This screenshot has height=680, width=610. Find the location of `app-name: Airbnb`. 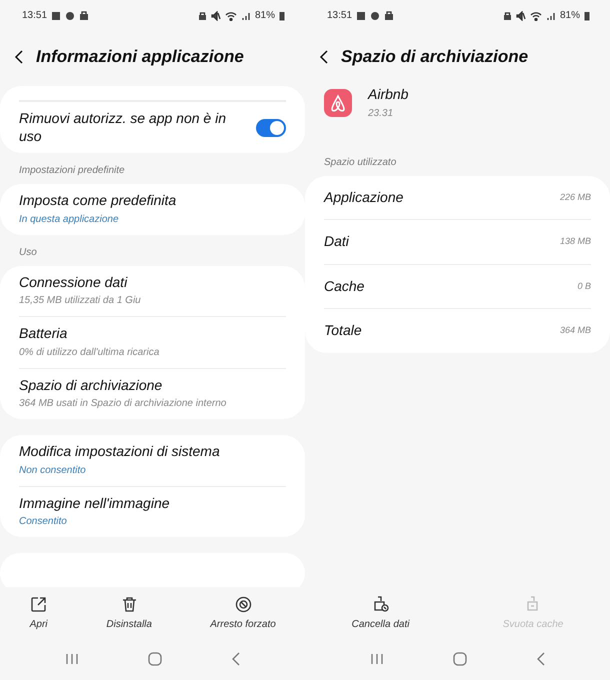

app-name: Airbnb is located at coordinates (388, 95).